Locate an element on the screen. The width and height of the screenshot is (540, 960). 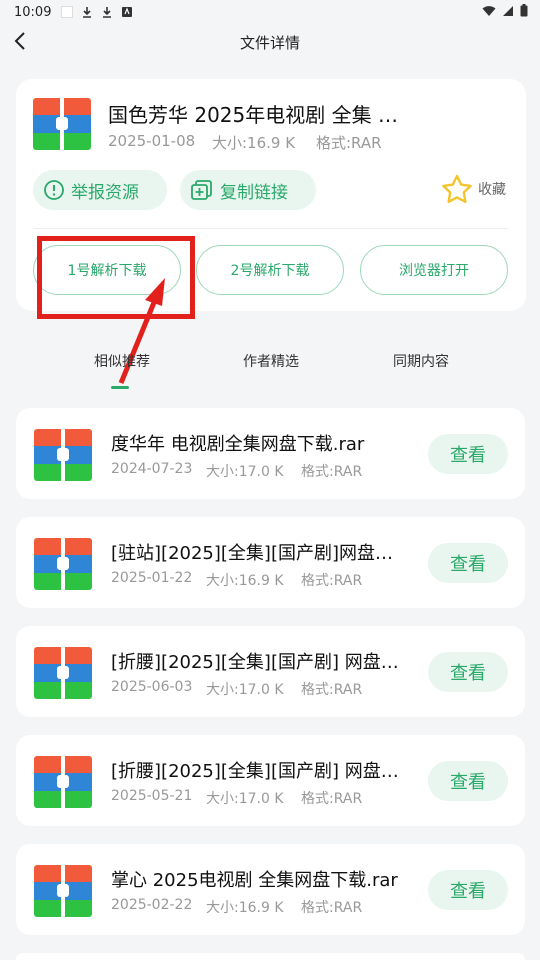
top-bar: 文件详情 is located at coordinates (270, 41).